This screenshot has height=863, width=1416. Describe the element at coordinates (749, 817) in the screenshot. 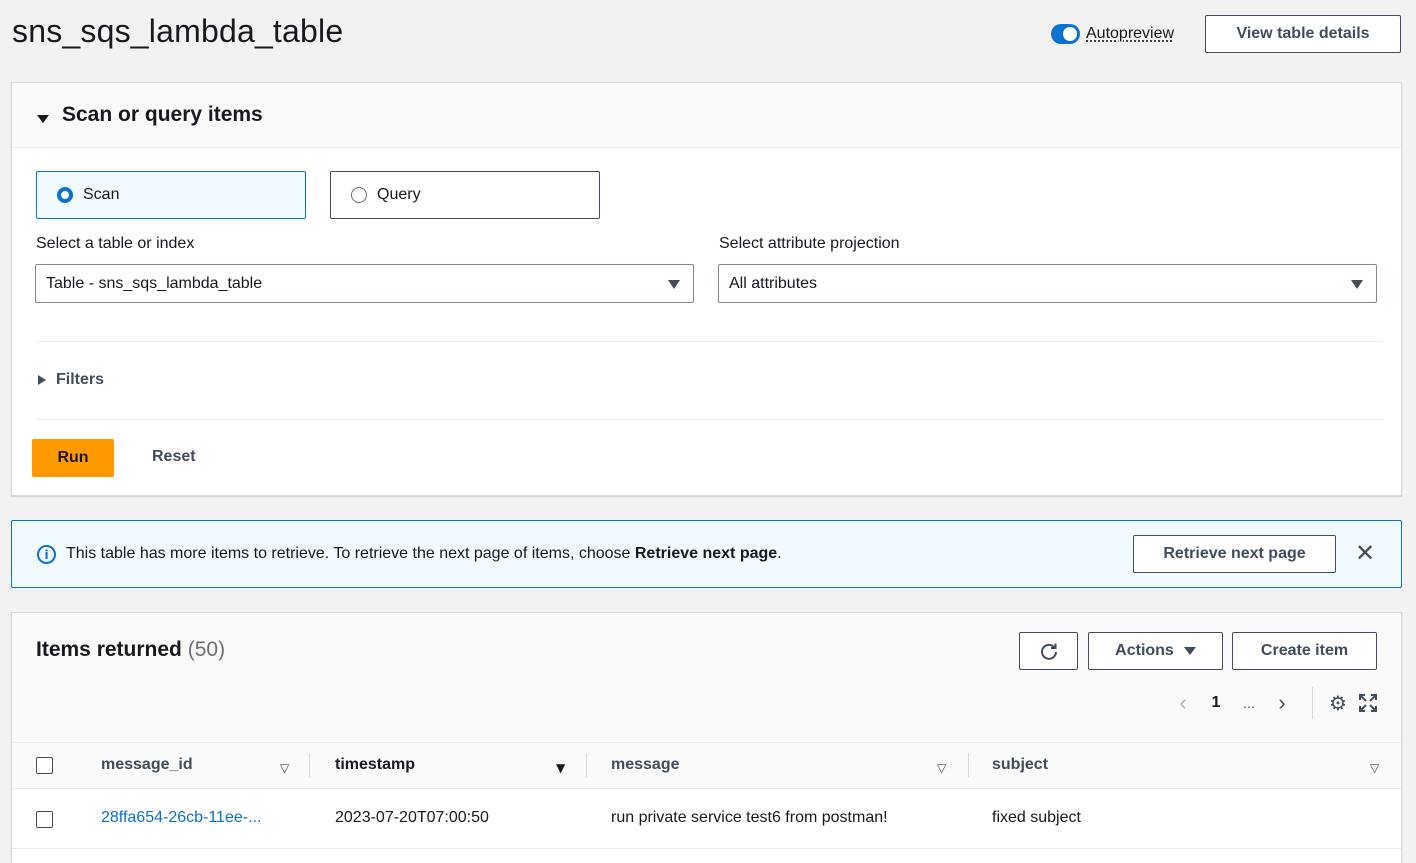

I see `message-cell: run private service test6 from postman!` at that location.